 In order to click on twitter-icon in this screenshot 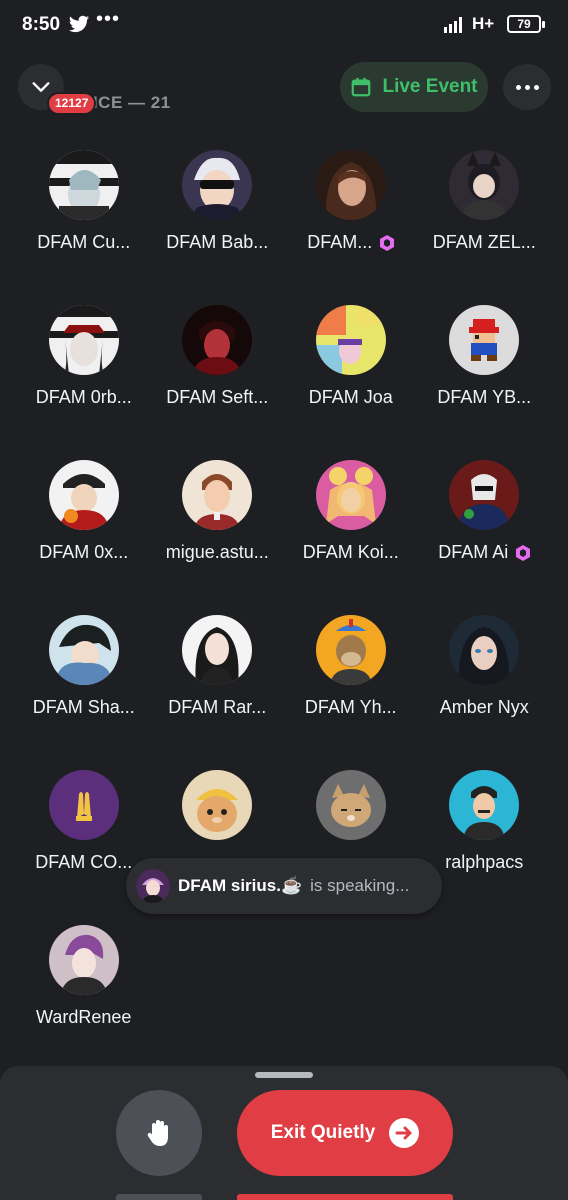, I will do `click(79, 24)`.